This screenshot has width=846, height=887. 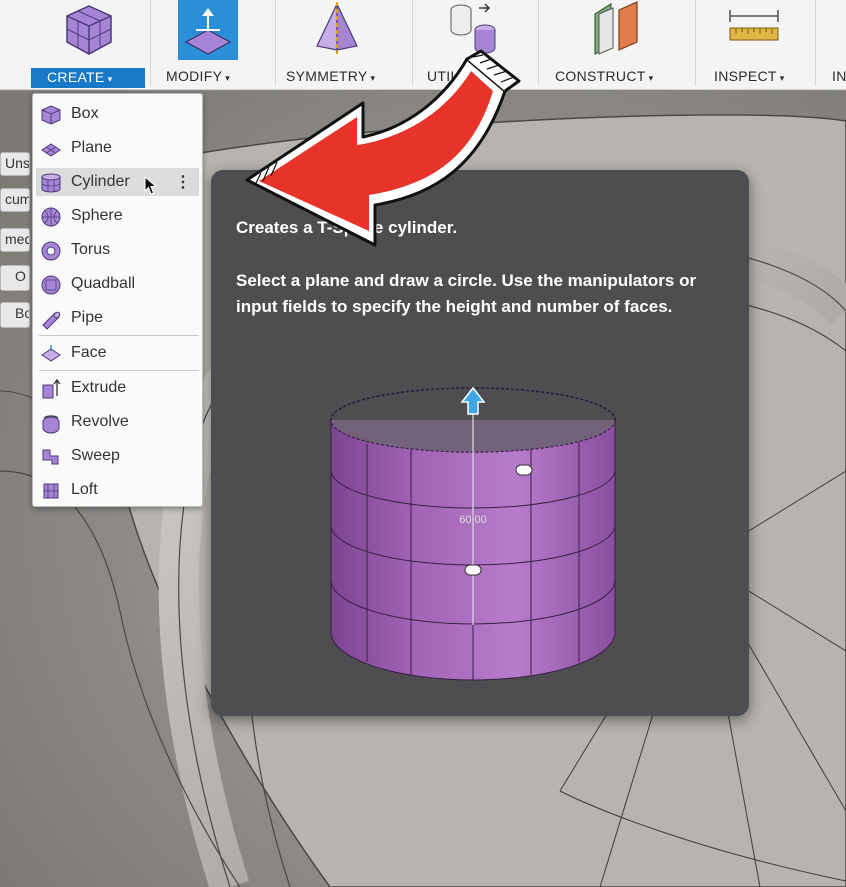 I want to click on browser-item-origin: O, so click(x=15, y=278).